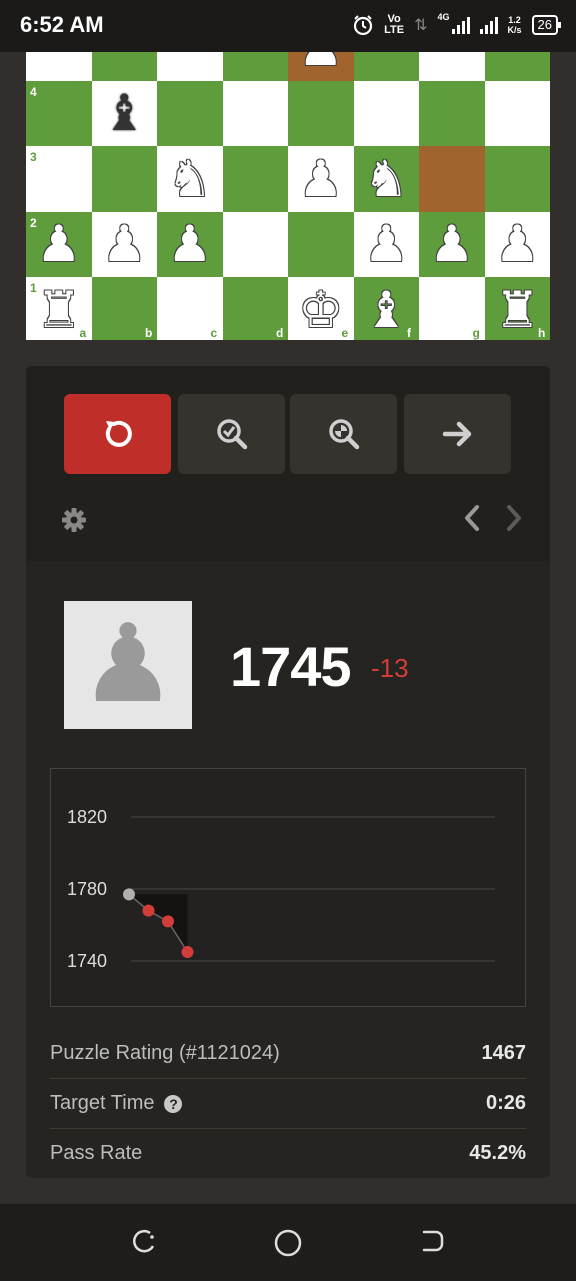 This screenshot has width=576, height=1281. What do you see at coordinates (96, 1153) in the screenshot?
I see `stat-label: Pass Rate` at bounding box center [96, 1153].